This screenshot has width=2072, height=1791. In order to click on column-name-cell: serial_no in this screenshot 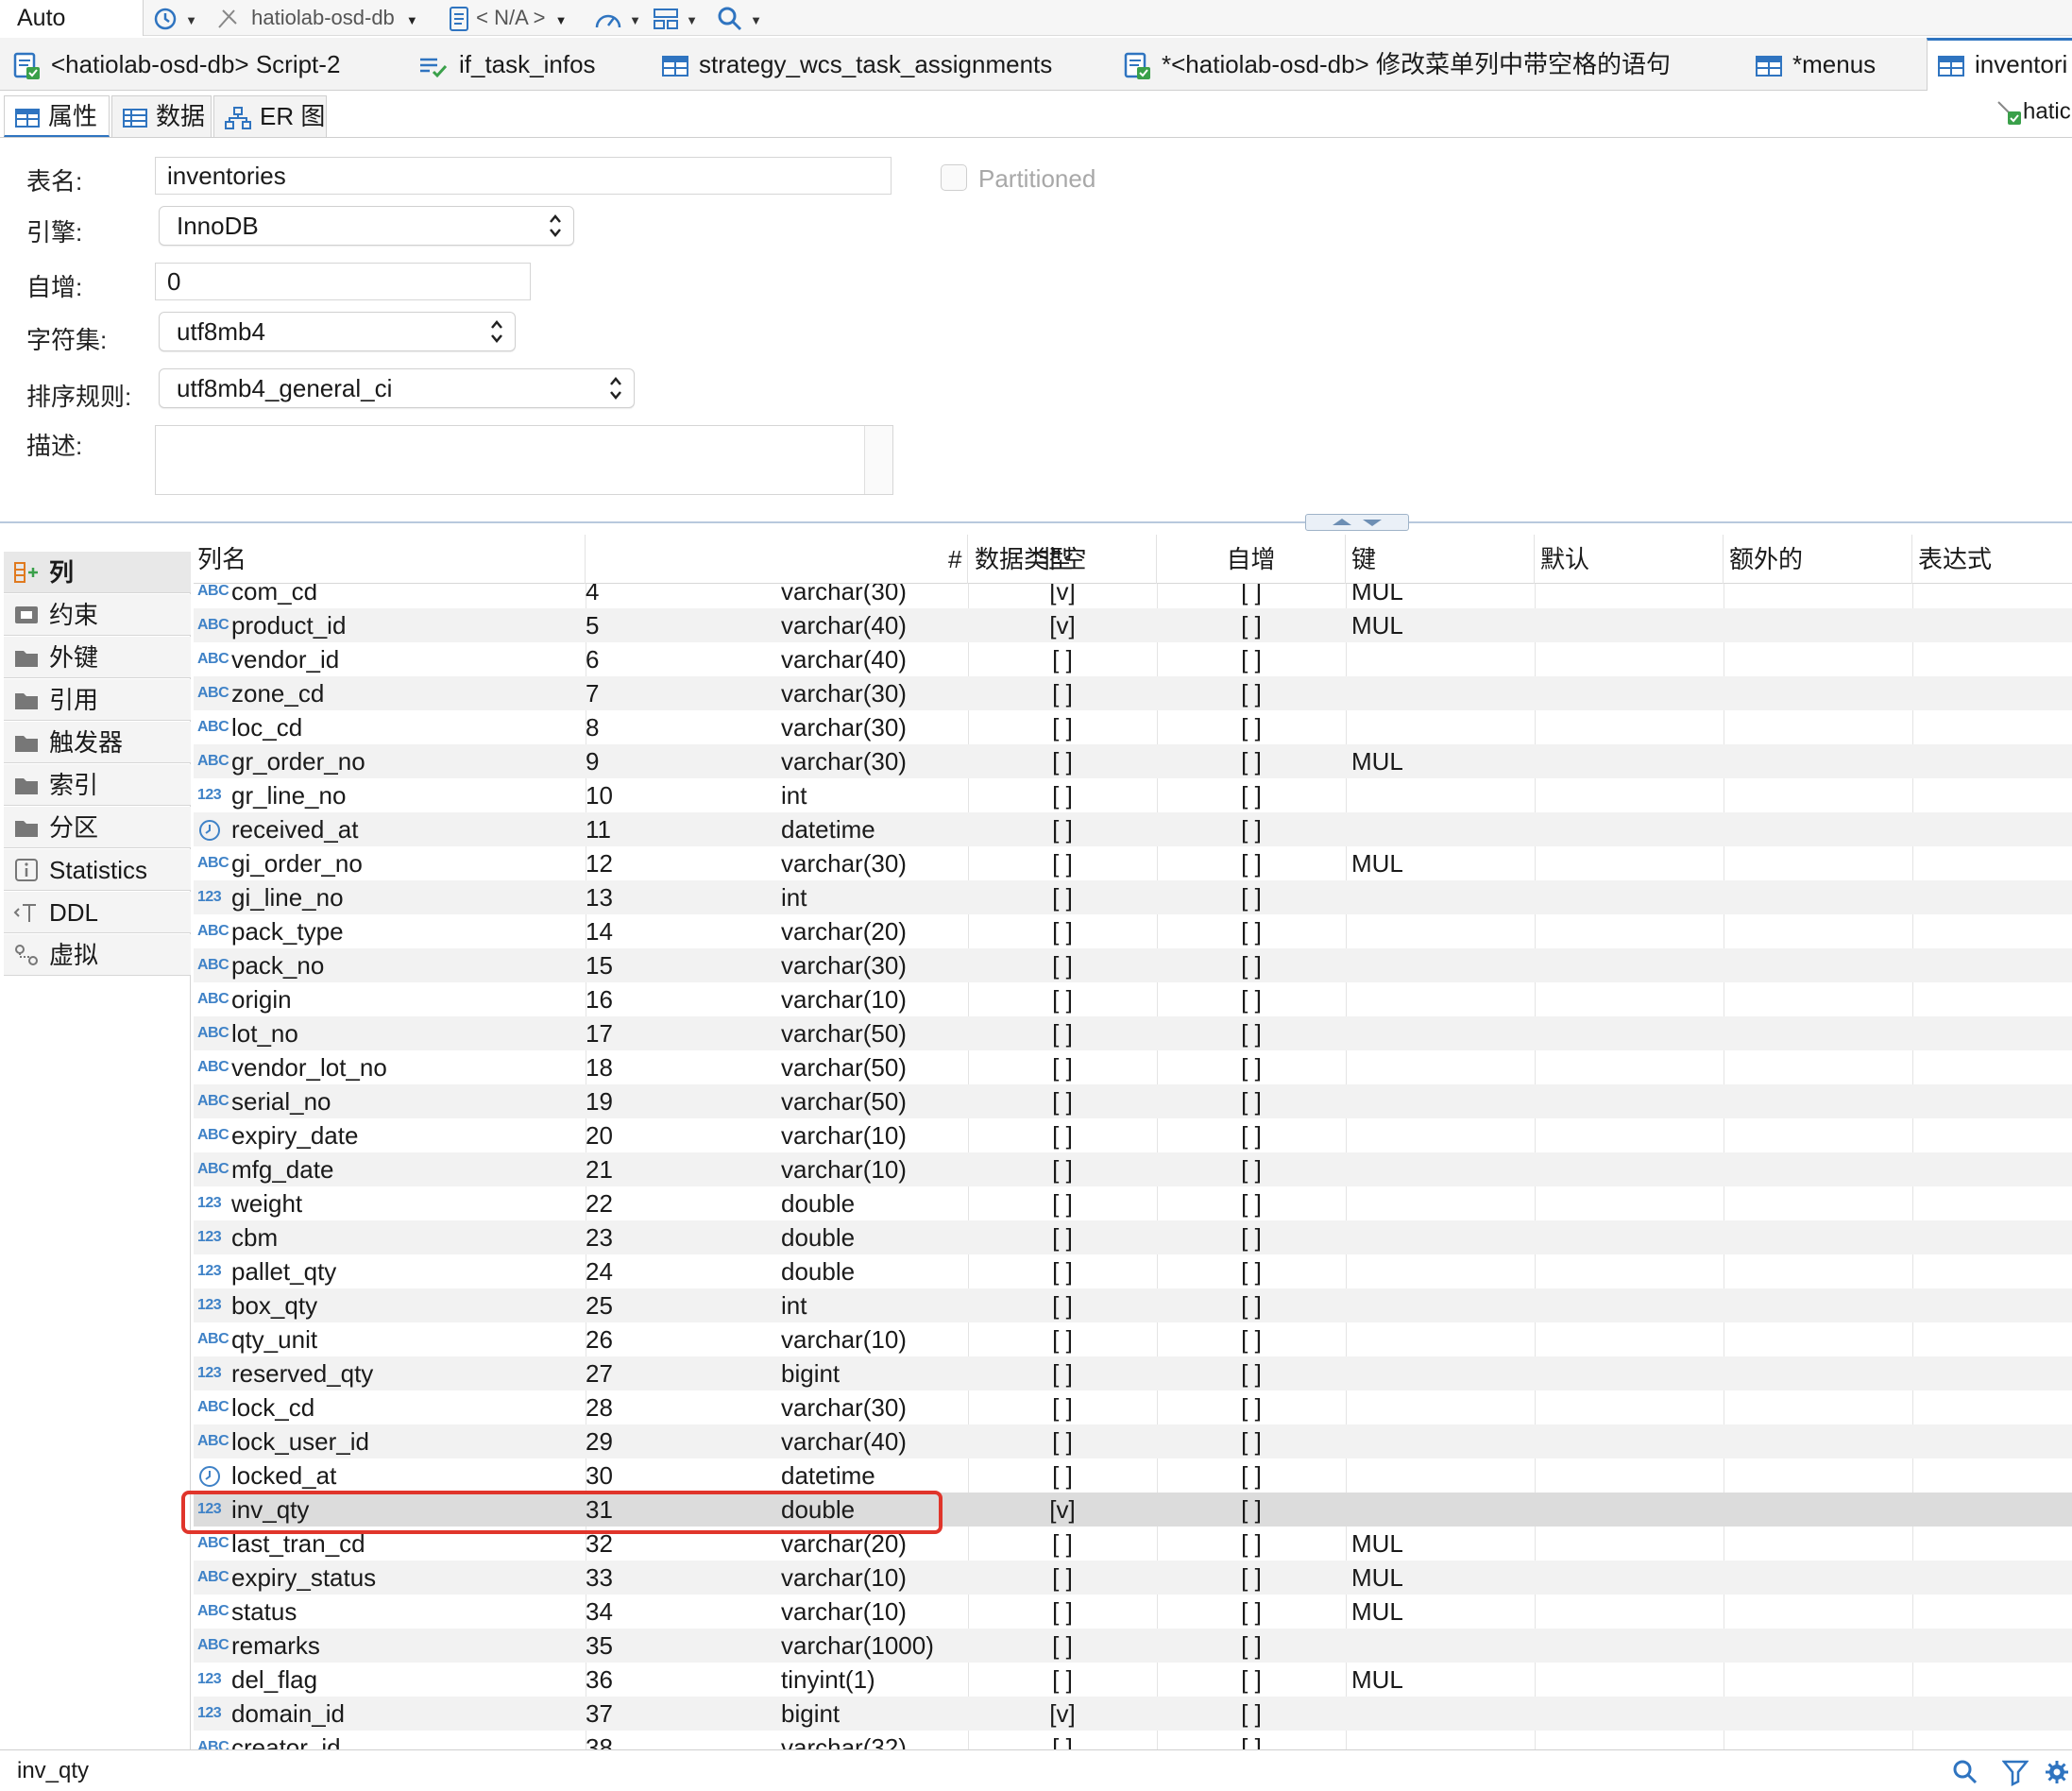, I will do `click(281, 1101)`.